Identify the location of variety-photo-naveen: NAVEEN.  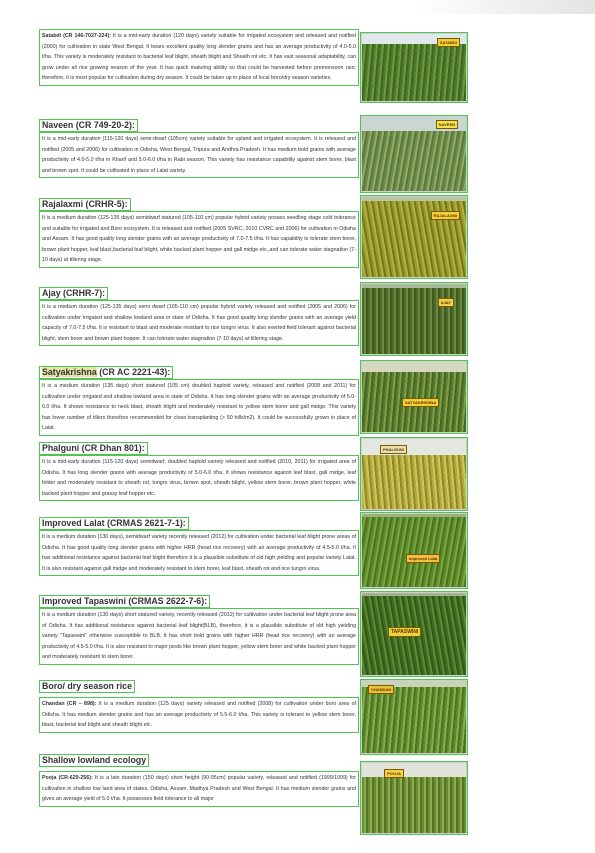
(414, 154).